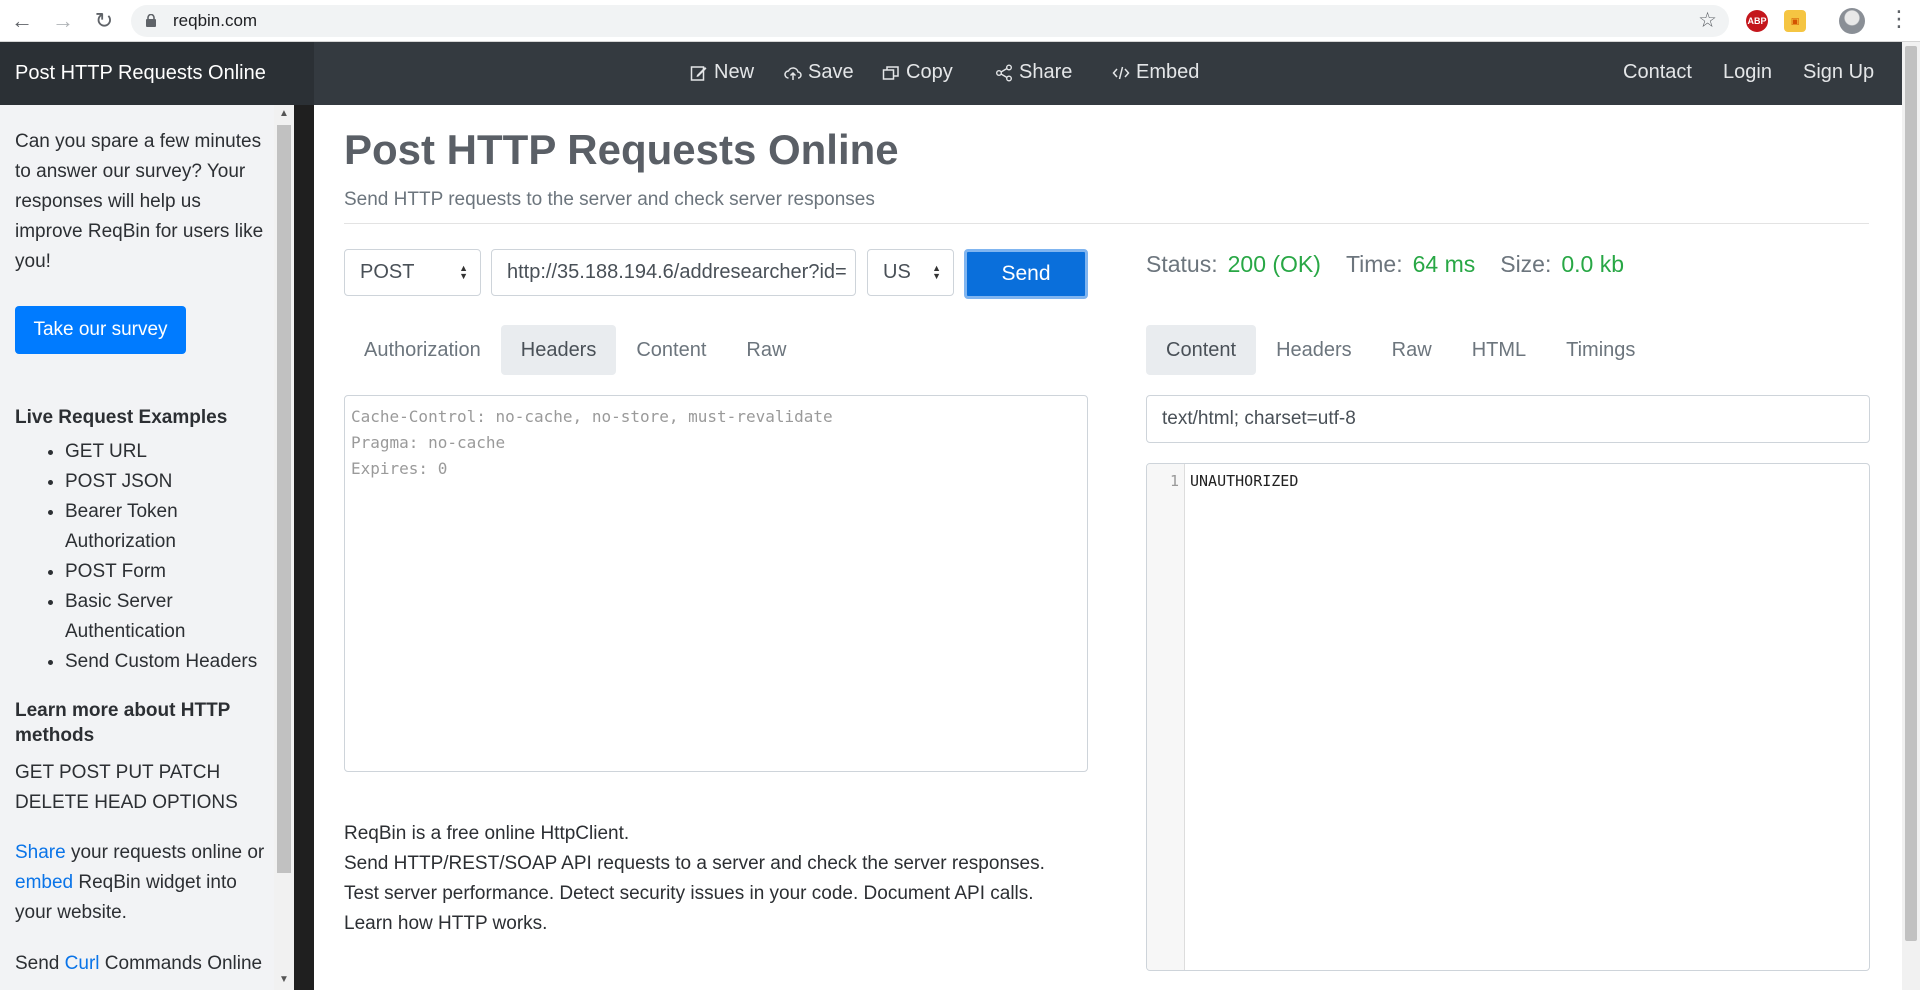 This screenshot has width=1920, height=990. I want to click on lock-icon, so click(151, 20).